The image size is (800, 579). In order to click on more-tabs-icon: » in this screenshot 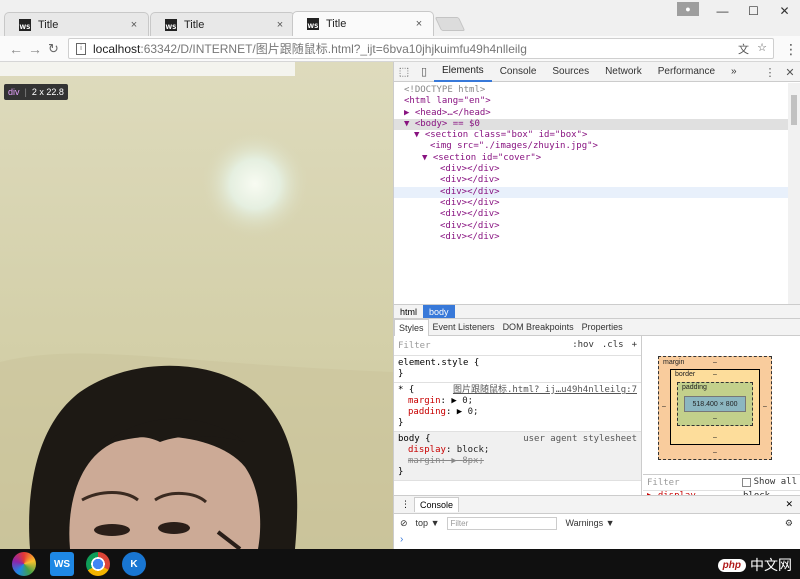, I will do `click(734, 72)`.